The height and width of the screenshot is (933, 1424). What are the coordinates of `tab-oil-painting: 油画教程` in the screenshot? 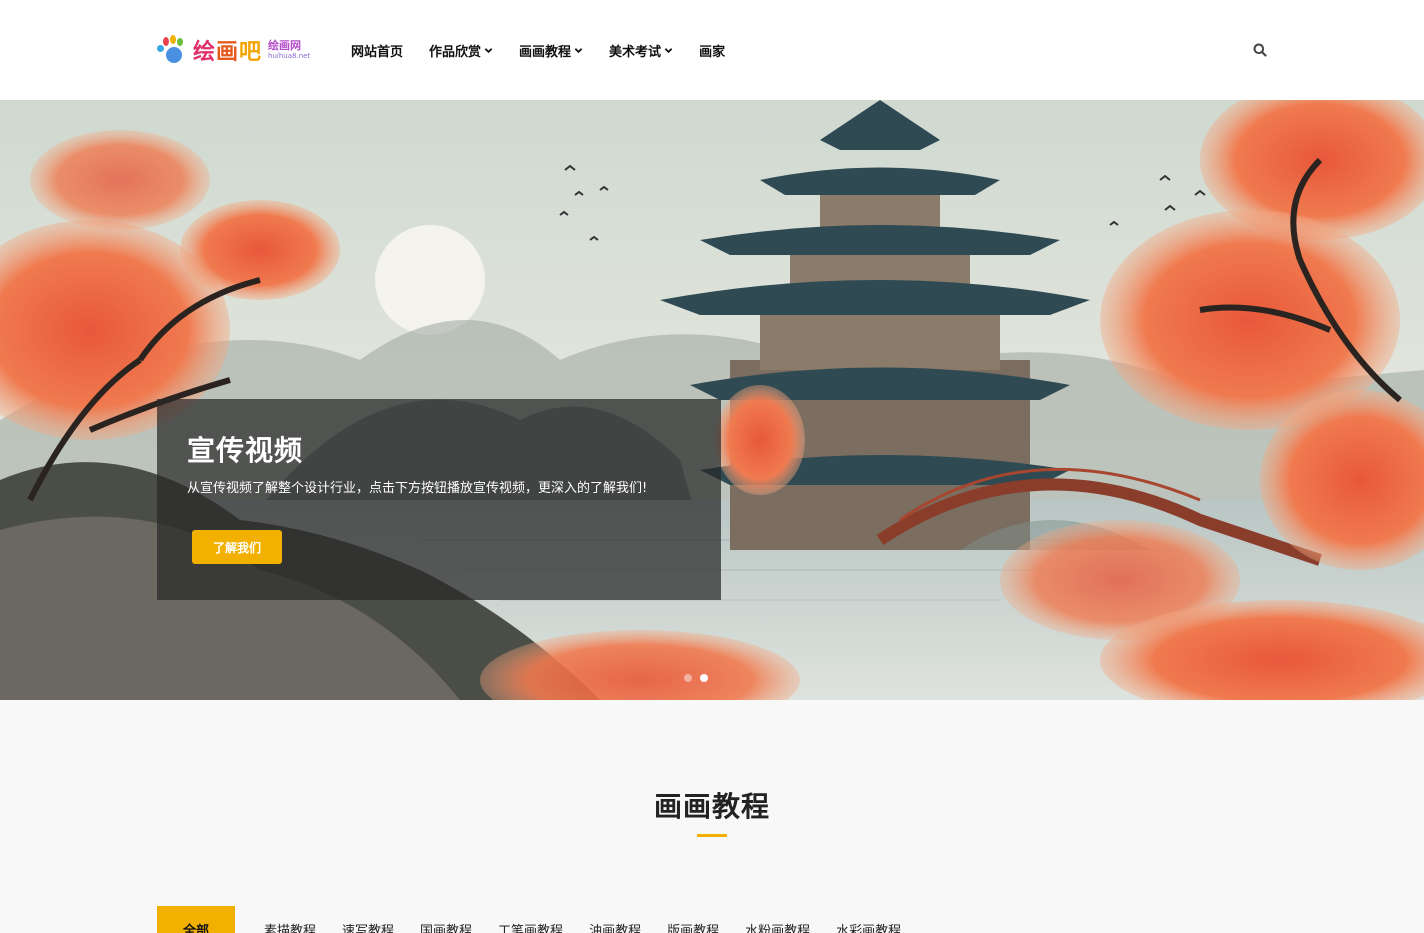 It's located at (615, 919).